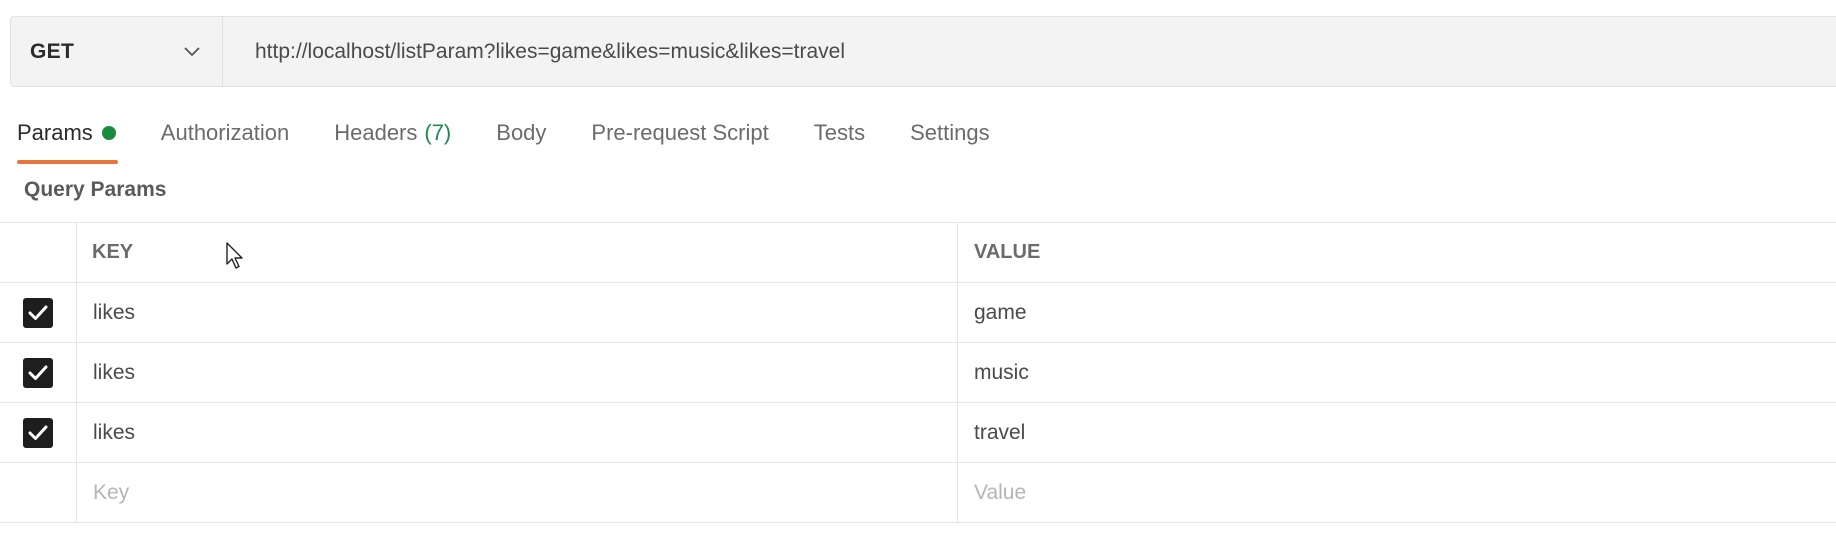  What do you see at coordinates (517, 492) in the screenshot?
I see `new-key-input: Key` at bounding box center [517, 492].